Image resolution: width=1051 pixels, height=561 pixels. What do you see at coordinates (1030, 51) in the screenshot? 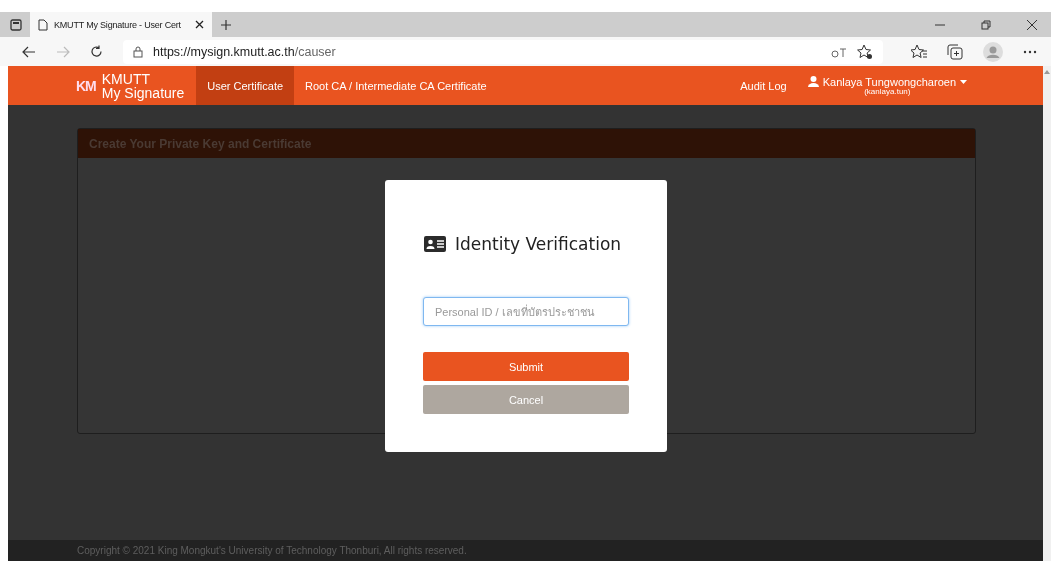
I see `more-icon` at bounding box center [1030, 51].